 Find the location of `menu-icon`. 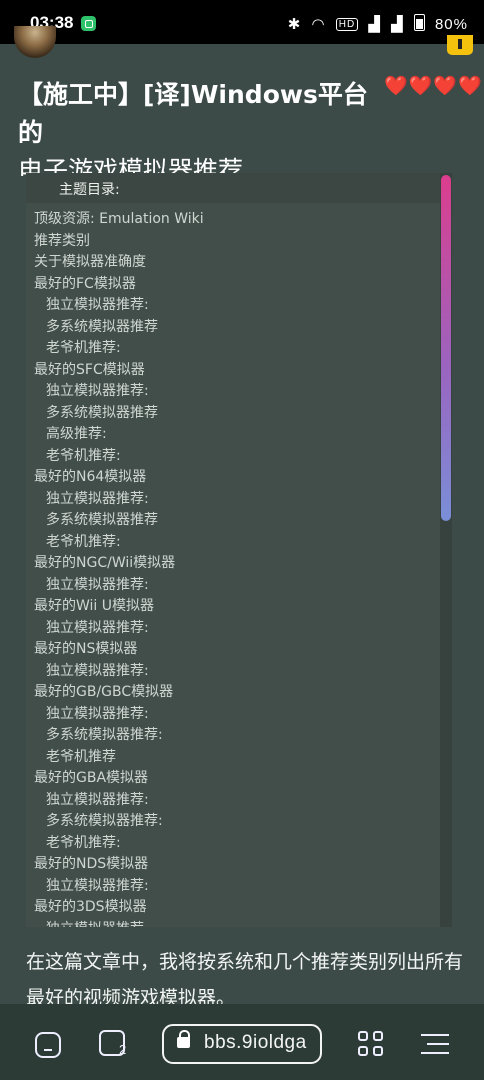

menu-icon is located at coordinates (435, 1047).